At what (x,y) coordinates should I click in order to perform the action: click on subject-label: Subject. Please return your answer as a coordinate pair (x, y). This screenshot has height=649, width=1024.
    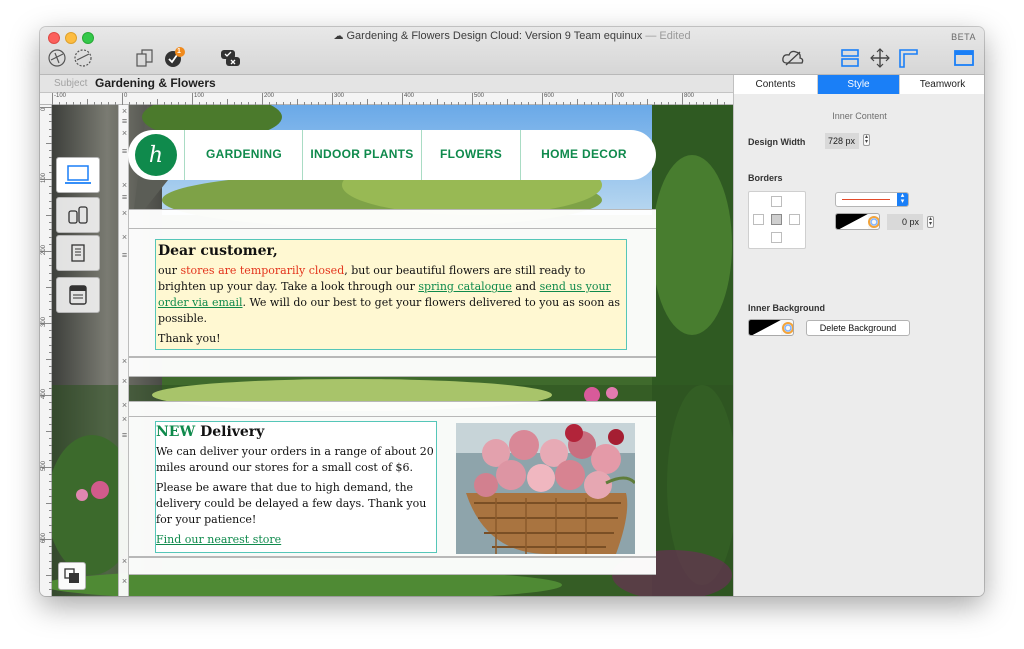
    Looking at the image, I should click on (71, 83).